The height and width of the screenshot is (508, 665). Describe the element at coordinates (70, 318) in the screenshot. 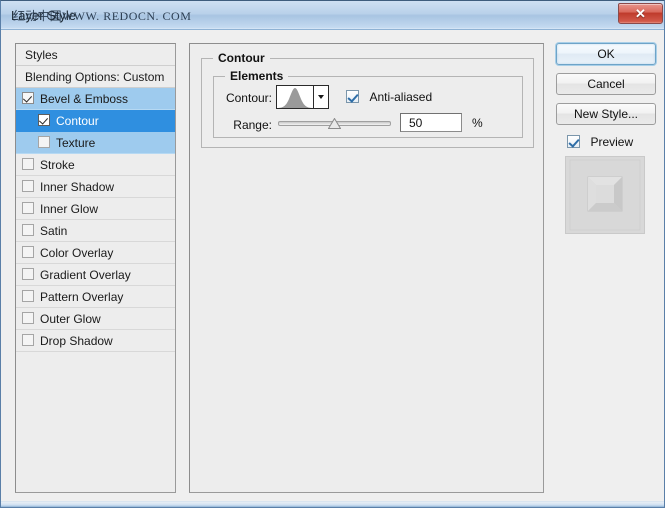

I see `styles-list-item-label: Outer Glow` at that location.